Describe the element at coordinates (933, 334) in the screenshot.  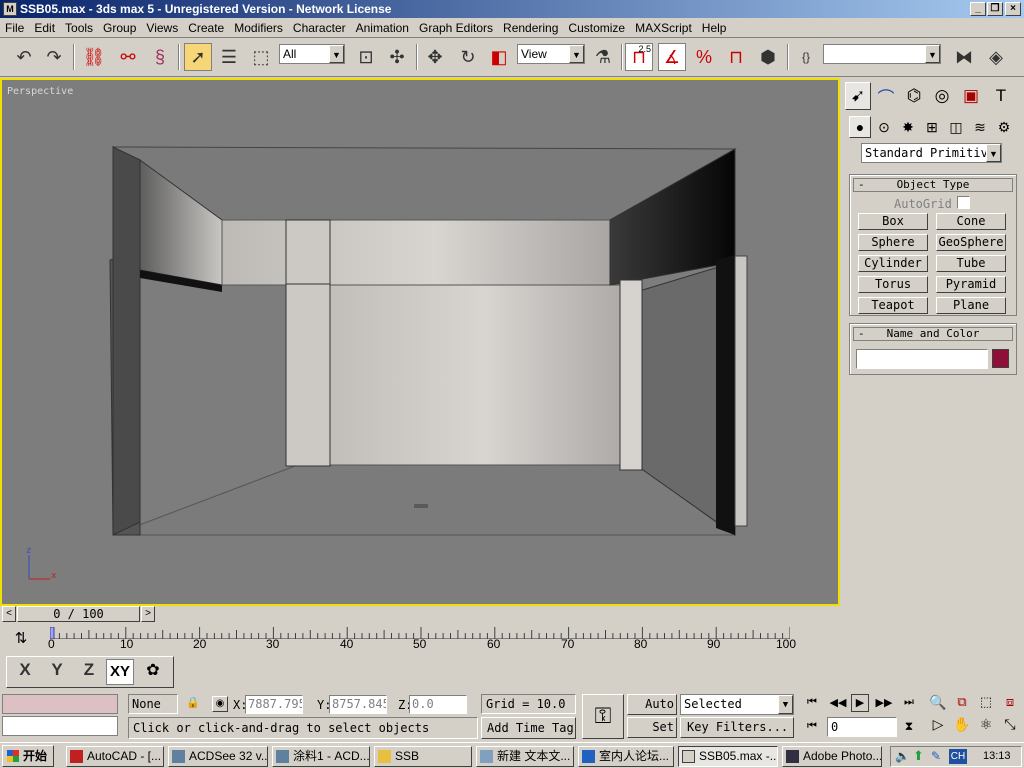
I see `name-color-header: - Name and Color` at that location.